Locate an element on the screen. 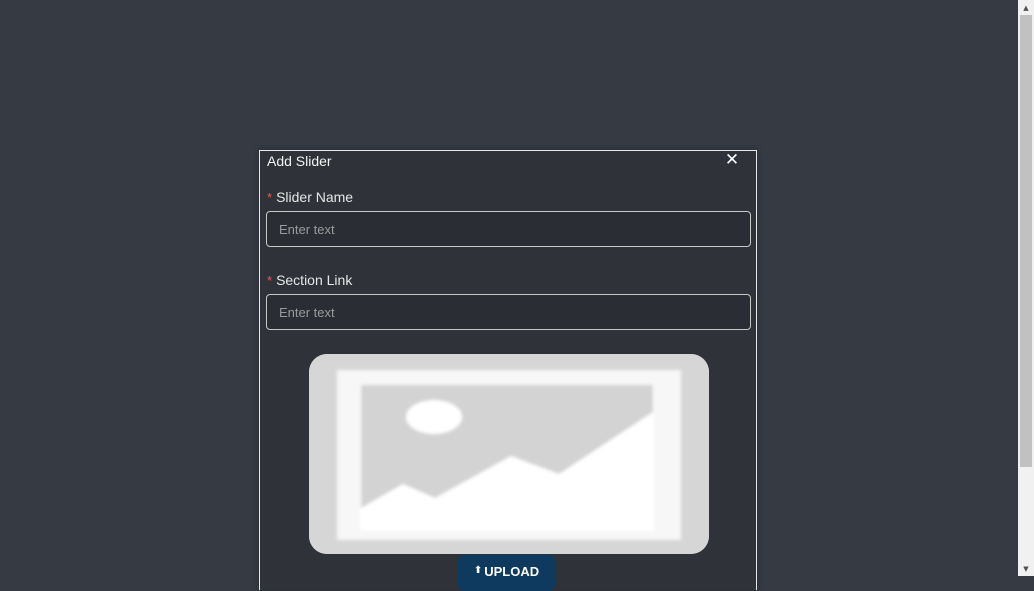 This screenshot has width=1034, height=591. slider-name-input is located at coordinates (508, 229).